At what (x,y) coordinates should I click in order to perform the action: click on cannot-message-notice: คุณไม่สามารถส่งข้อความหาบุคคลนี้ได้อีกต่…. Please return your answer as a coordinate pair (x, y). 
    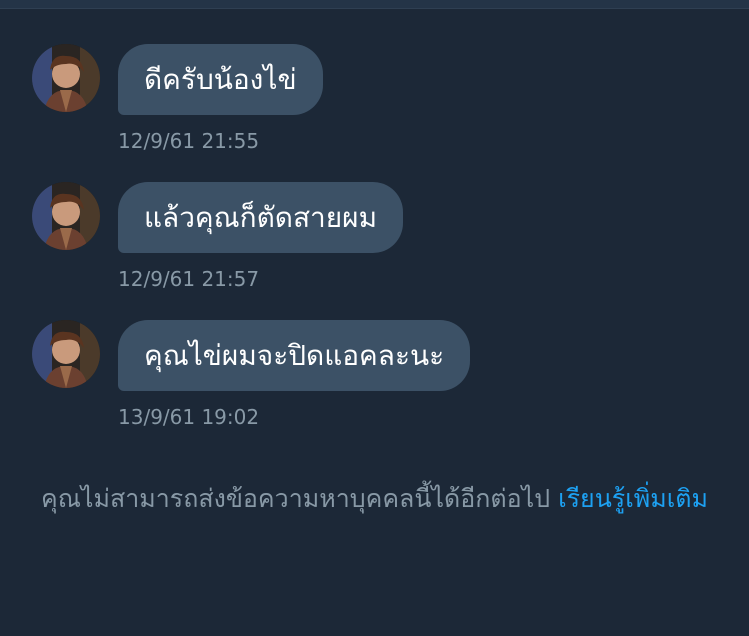
    Looking at the image, I should click on (374, 499).